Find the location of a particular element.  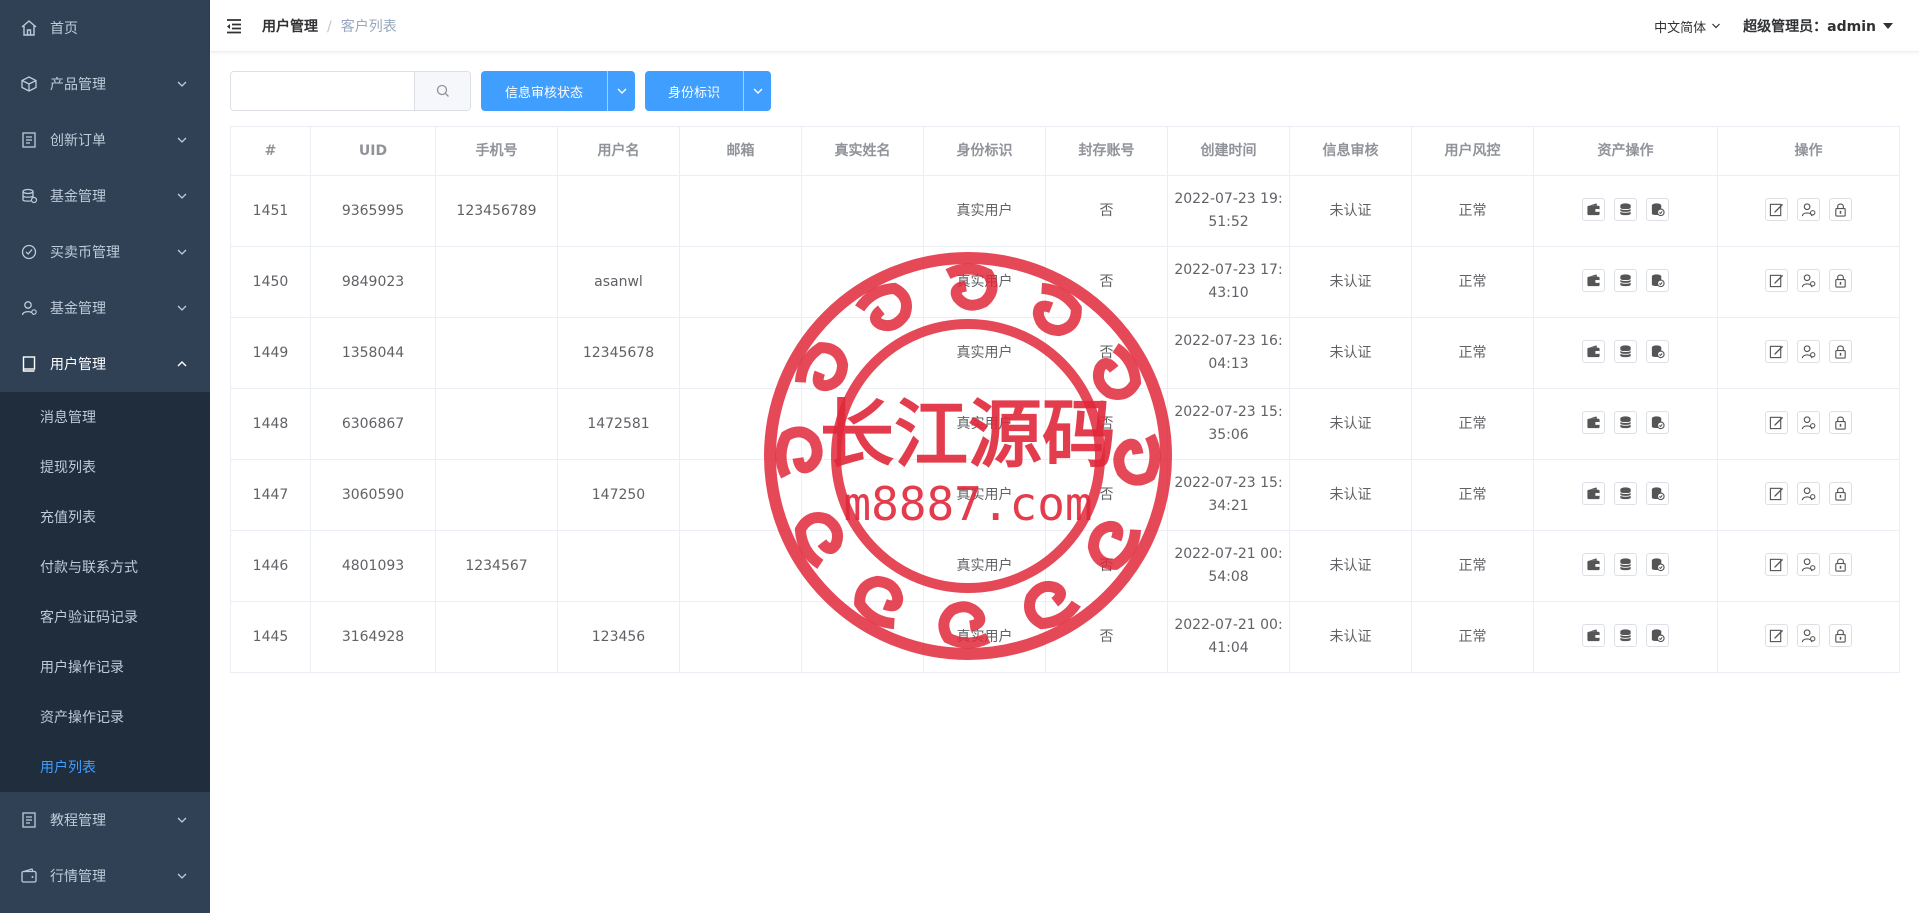

cell-created: 2022-07-23 16:04:13 is located at coordinates (1228, 353).